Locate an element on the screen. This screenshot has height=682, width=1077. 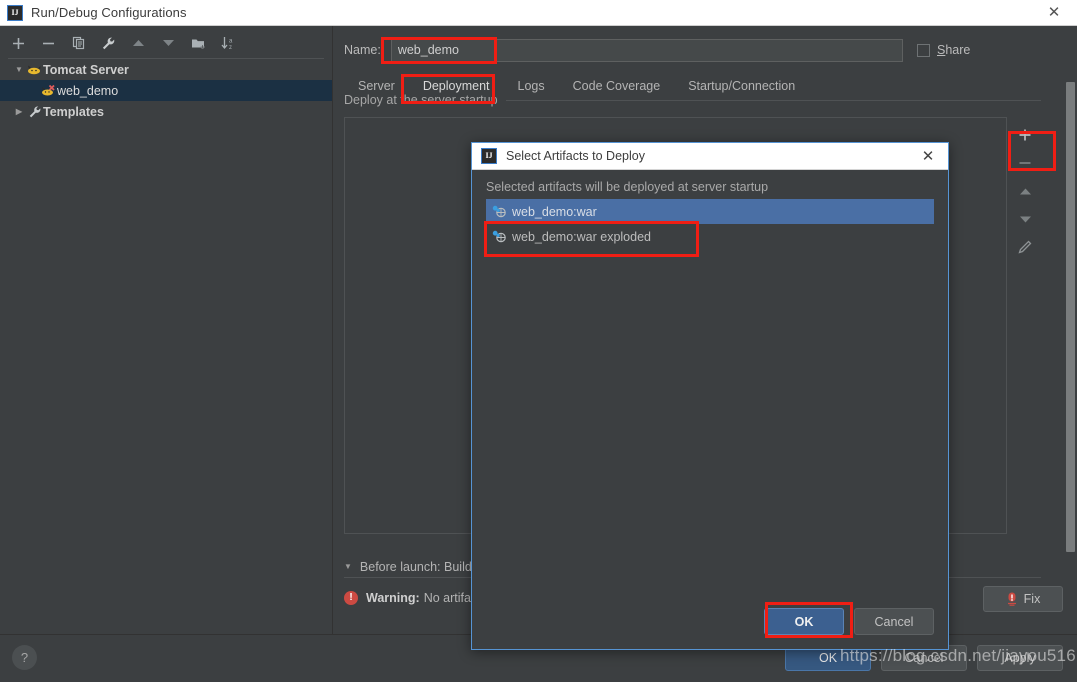
main-vertical-scrollbar is located at coordinates (1070, 317).